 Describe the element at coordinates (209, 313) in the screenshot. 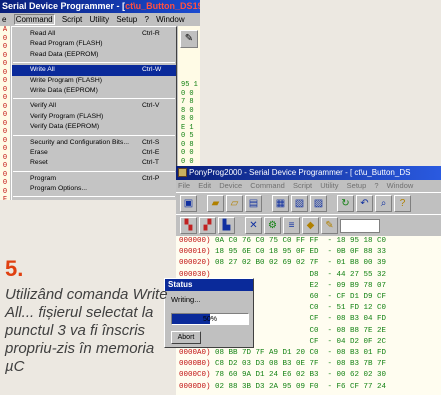

I see `status-dialog: Status Writing... 50% Abort` at that location.